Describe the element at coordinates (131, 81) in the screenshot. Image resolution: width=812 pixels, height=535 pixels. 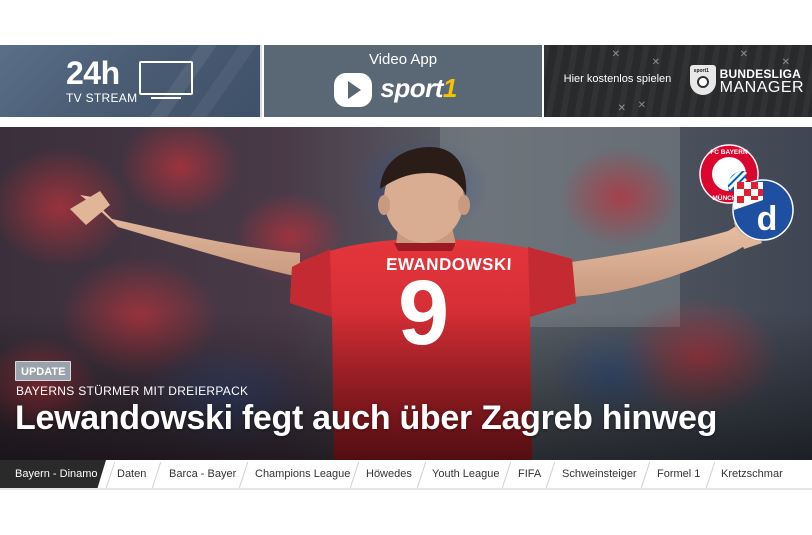
I see `tv-stream-banner: 24h TV STREAM` at that location.